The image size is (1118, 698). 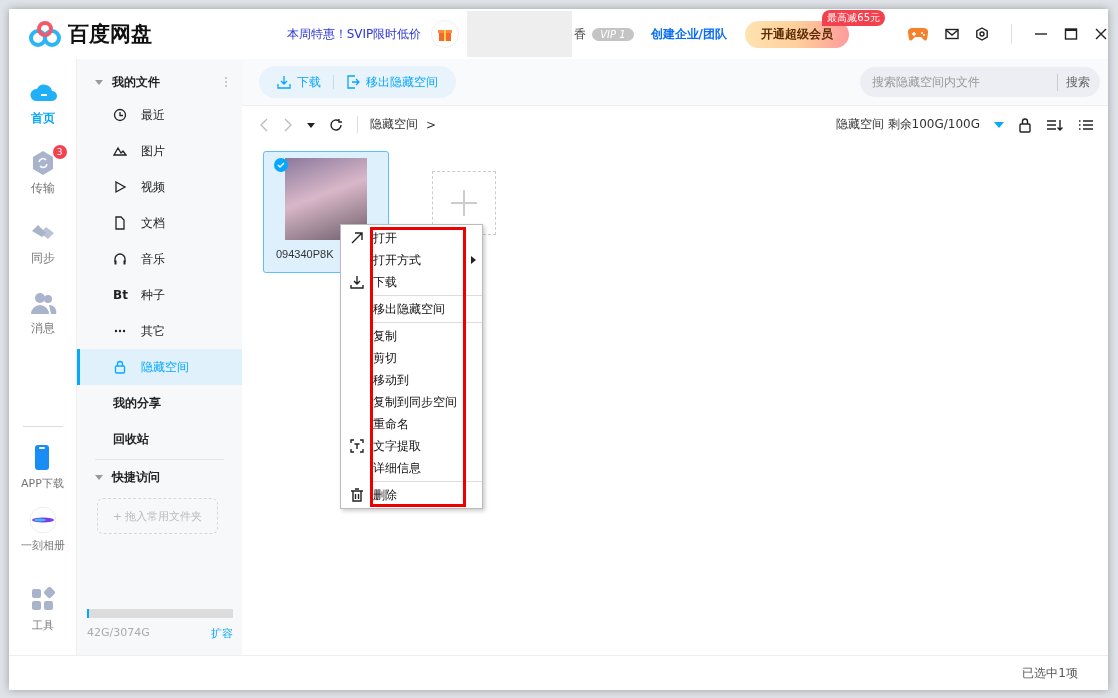 I want to click on enterprise-link: 创建企业/团队, so click(x=688, y=34).